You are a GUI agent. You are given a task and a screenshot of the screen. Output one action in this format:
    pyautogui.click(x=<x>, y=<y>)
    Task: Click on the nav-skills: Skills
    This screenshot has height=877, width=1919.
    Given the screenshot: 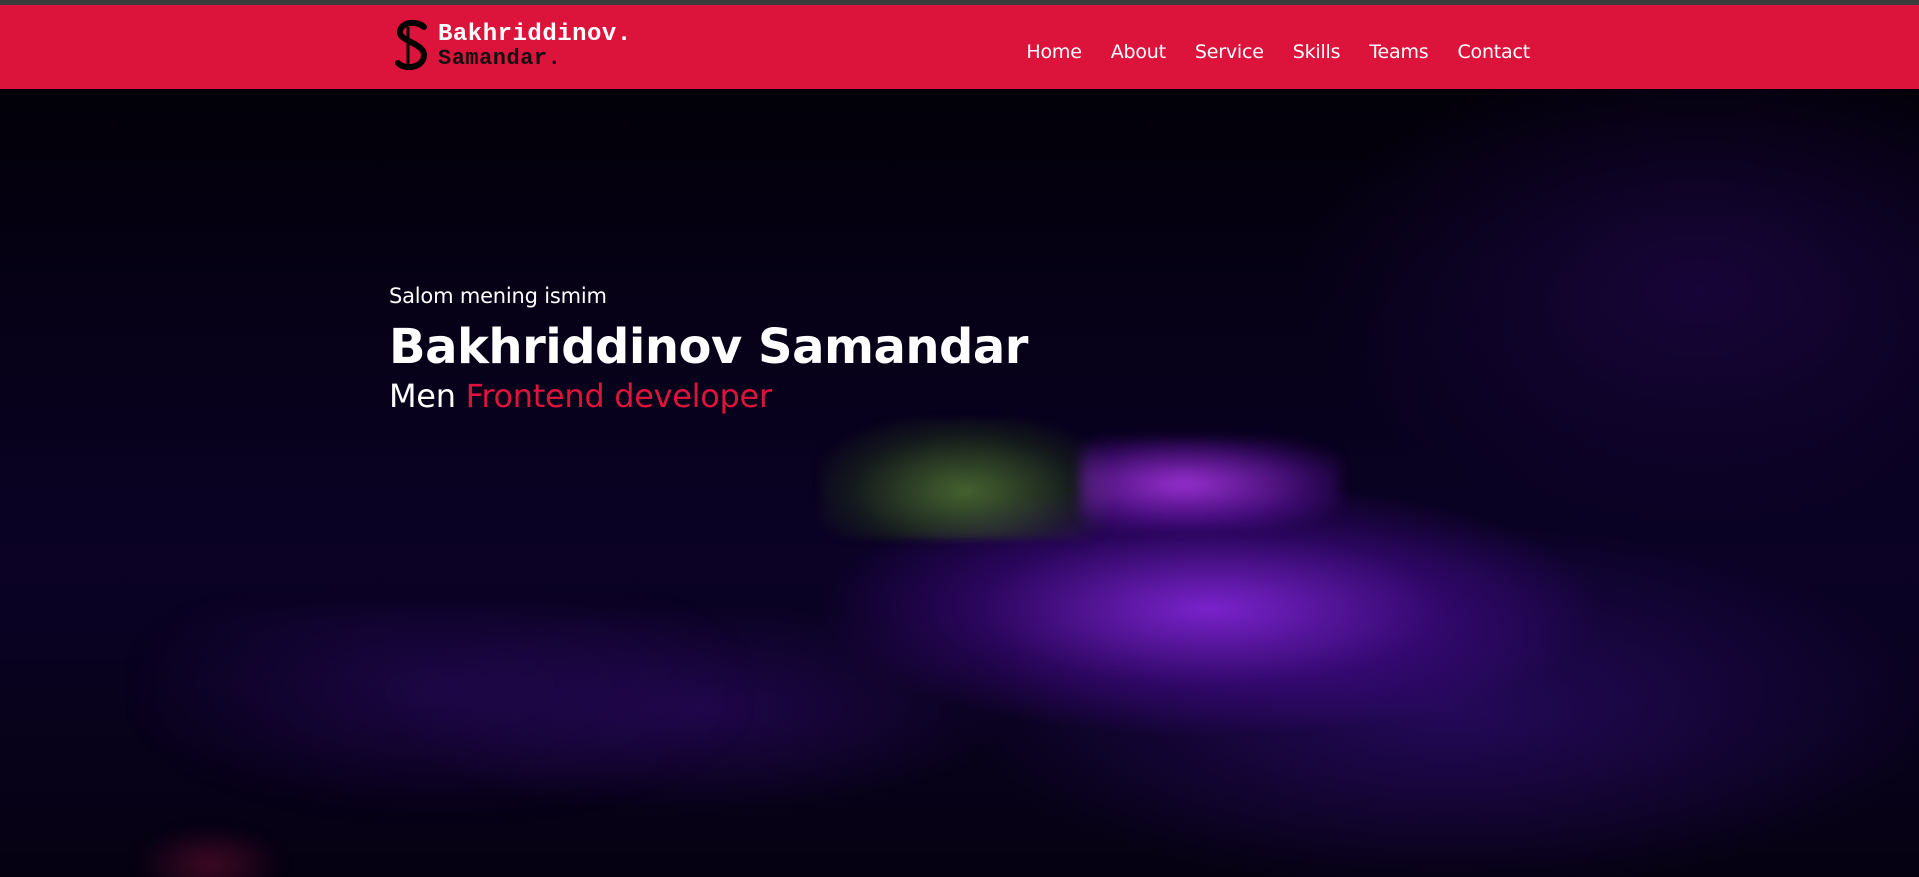 What is the action you would take?
    pyautogui.click(x=1317, y=52)
    